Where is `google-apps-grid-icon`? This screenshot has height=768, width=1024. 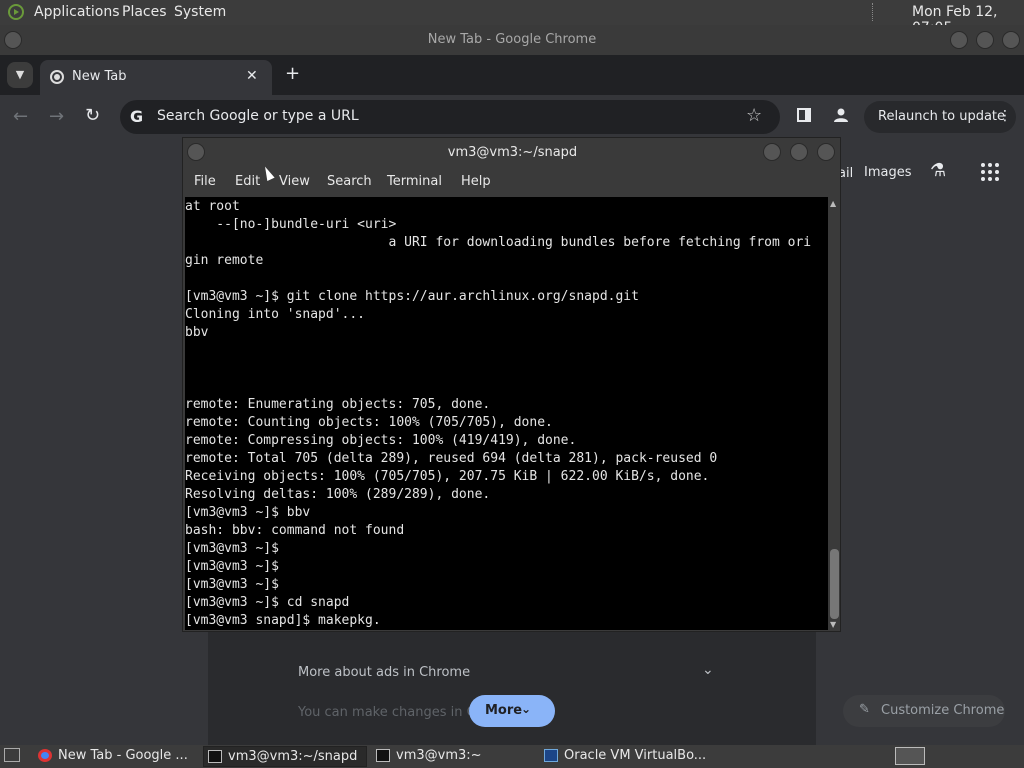
google-apps-grid-icon is located at coordinates (990, 172).